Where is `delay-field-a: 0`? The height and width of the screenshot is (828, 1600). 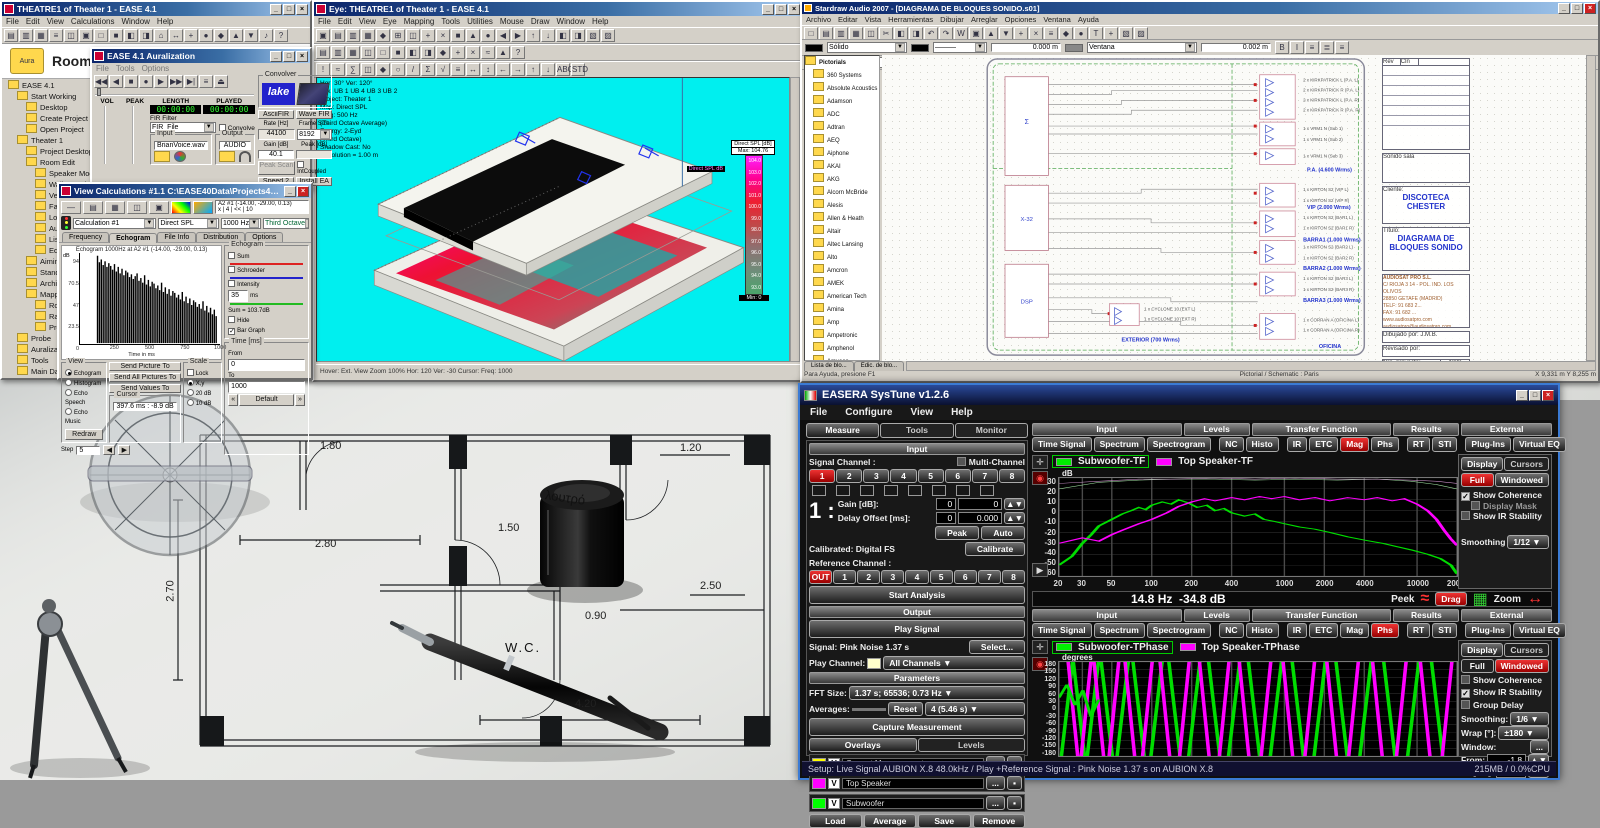
delay-field-a: 0 is located at coordinates (946, 518).